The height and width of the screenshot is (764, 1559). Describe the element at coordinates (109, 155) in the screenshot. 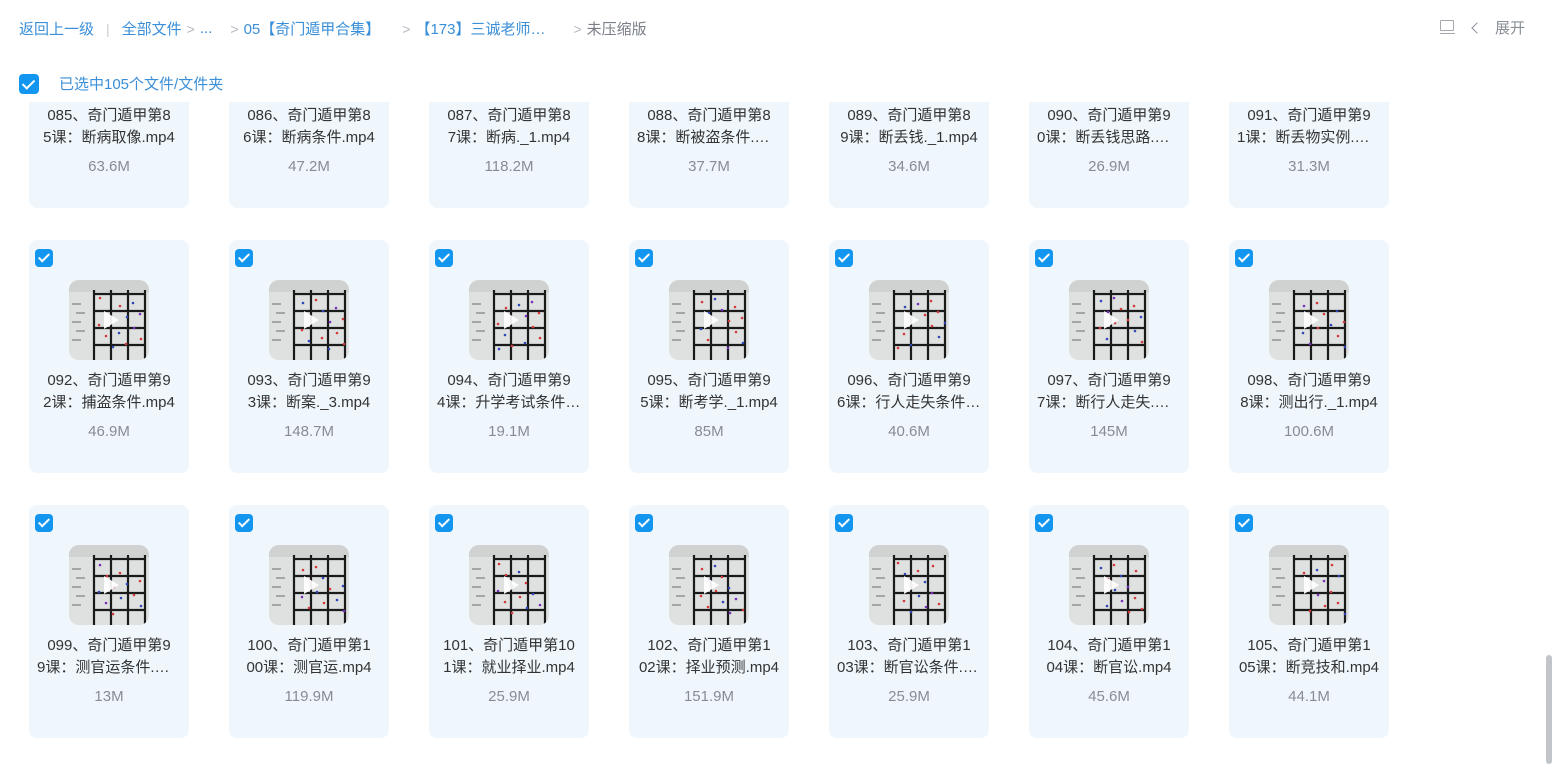

I see `file-card: 085、奇门遁甲第8 5课：断病取像.mp4 63.6M` at that location.